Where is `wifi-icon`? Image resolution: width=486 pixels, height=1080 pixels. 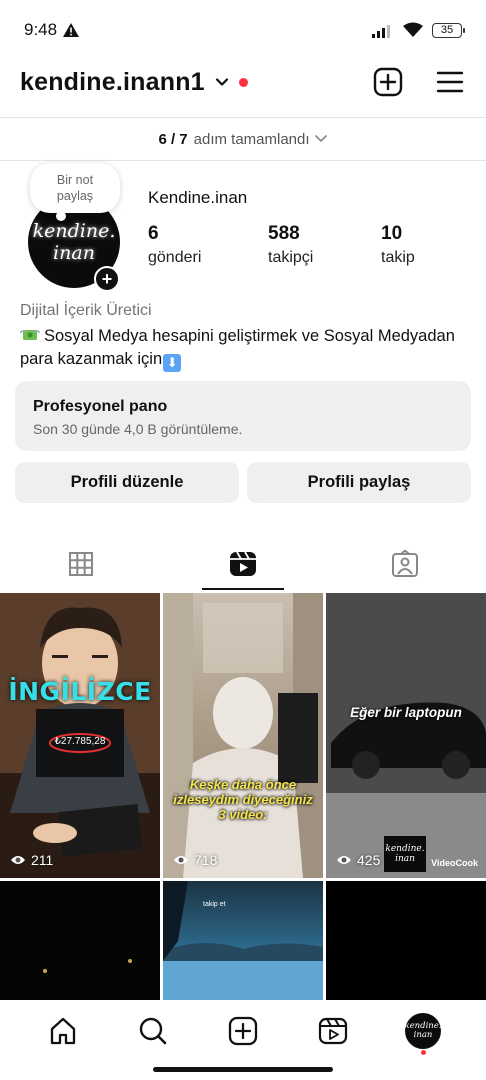
wifi-icon is located at coordinates (413, 29).